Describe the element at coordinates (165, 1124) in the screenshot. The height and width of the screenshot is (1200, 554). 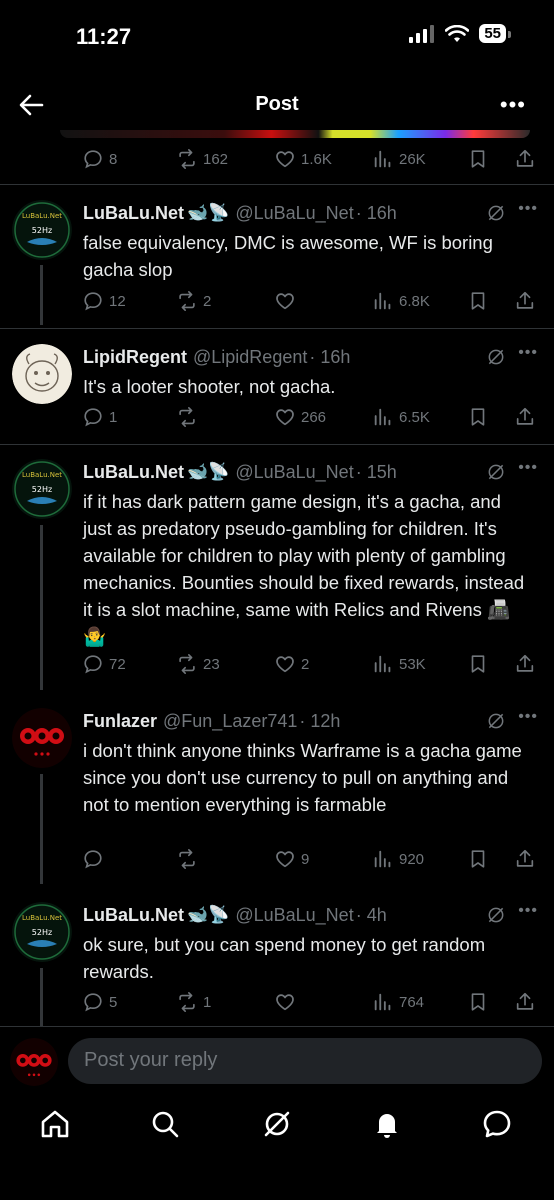
I see `search-icon` at that location.